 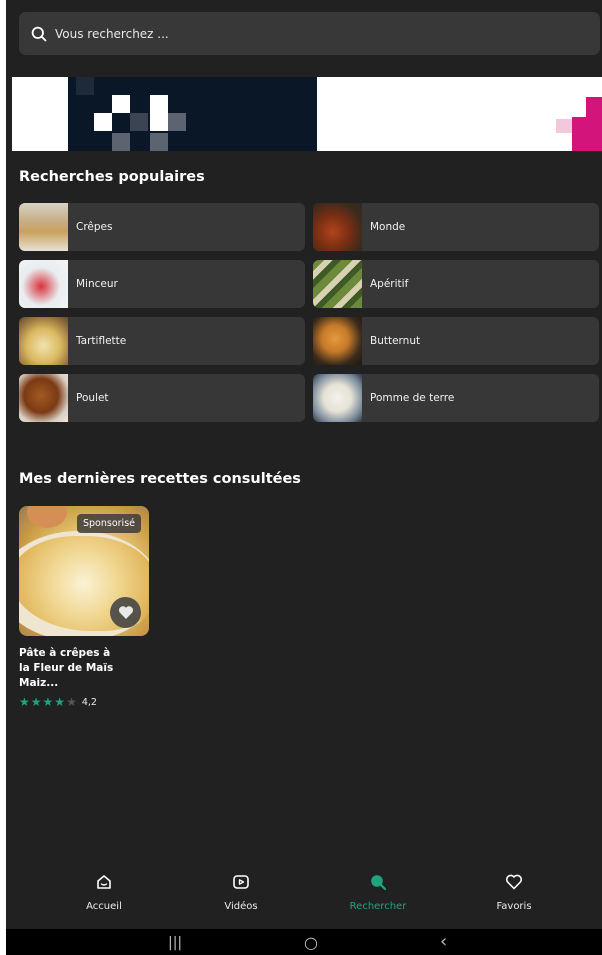 What do you see at coordinates (112, 177) in the screenshot?
I see `popular-searches-title: Recherches populaires` at bounding box center [112, 177].